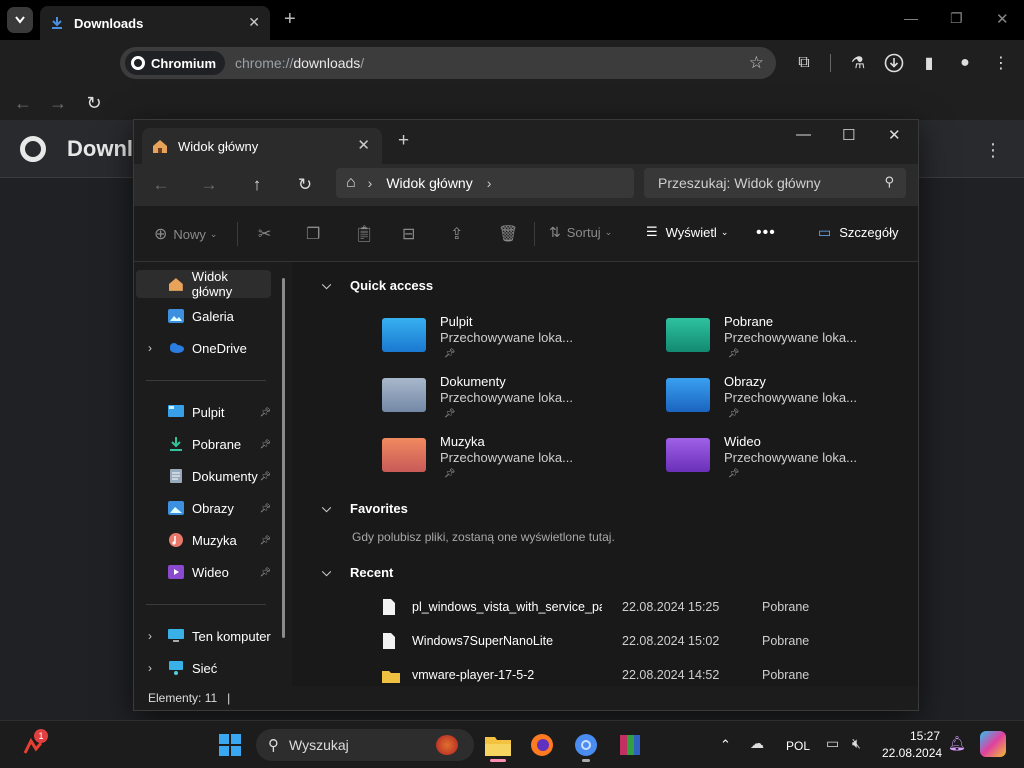 The image size is (1024, 768). Describe the element at coordinates (203, 348) in the screenshot. I see `sidebar-item-onedrive: › OneDrive` at that location.